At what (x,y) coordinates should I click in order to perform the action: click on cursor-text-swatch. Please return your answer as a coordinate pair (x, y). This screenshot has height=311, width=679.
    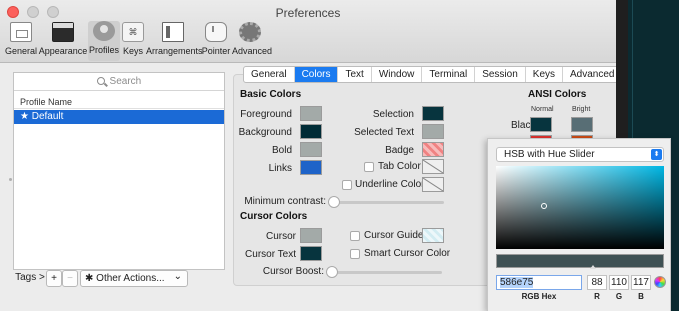
    Looking at the image, I should click on (311, 253).